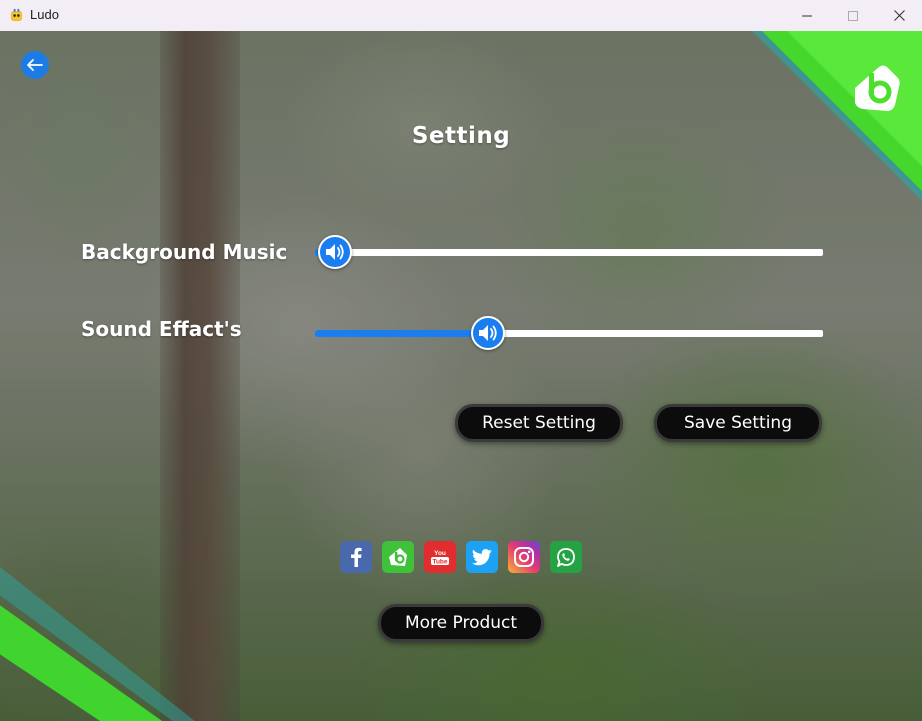 Image resolution: width=922 pixels, height=721 pixels. Describe the element at coordinates (569, 252) in the screenshot. I see `background-music-slider` at that location.